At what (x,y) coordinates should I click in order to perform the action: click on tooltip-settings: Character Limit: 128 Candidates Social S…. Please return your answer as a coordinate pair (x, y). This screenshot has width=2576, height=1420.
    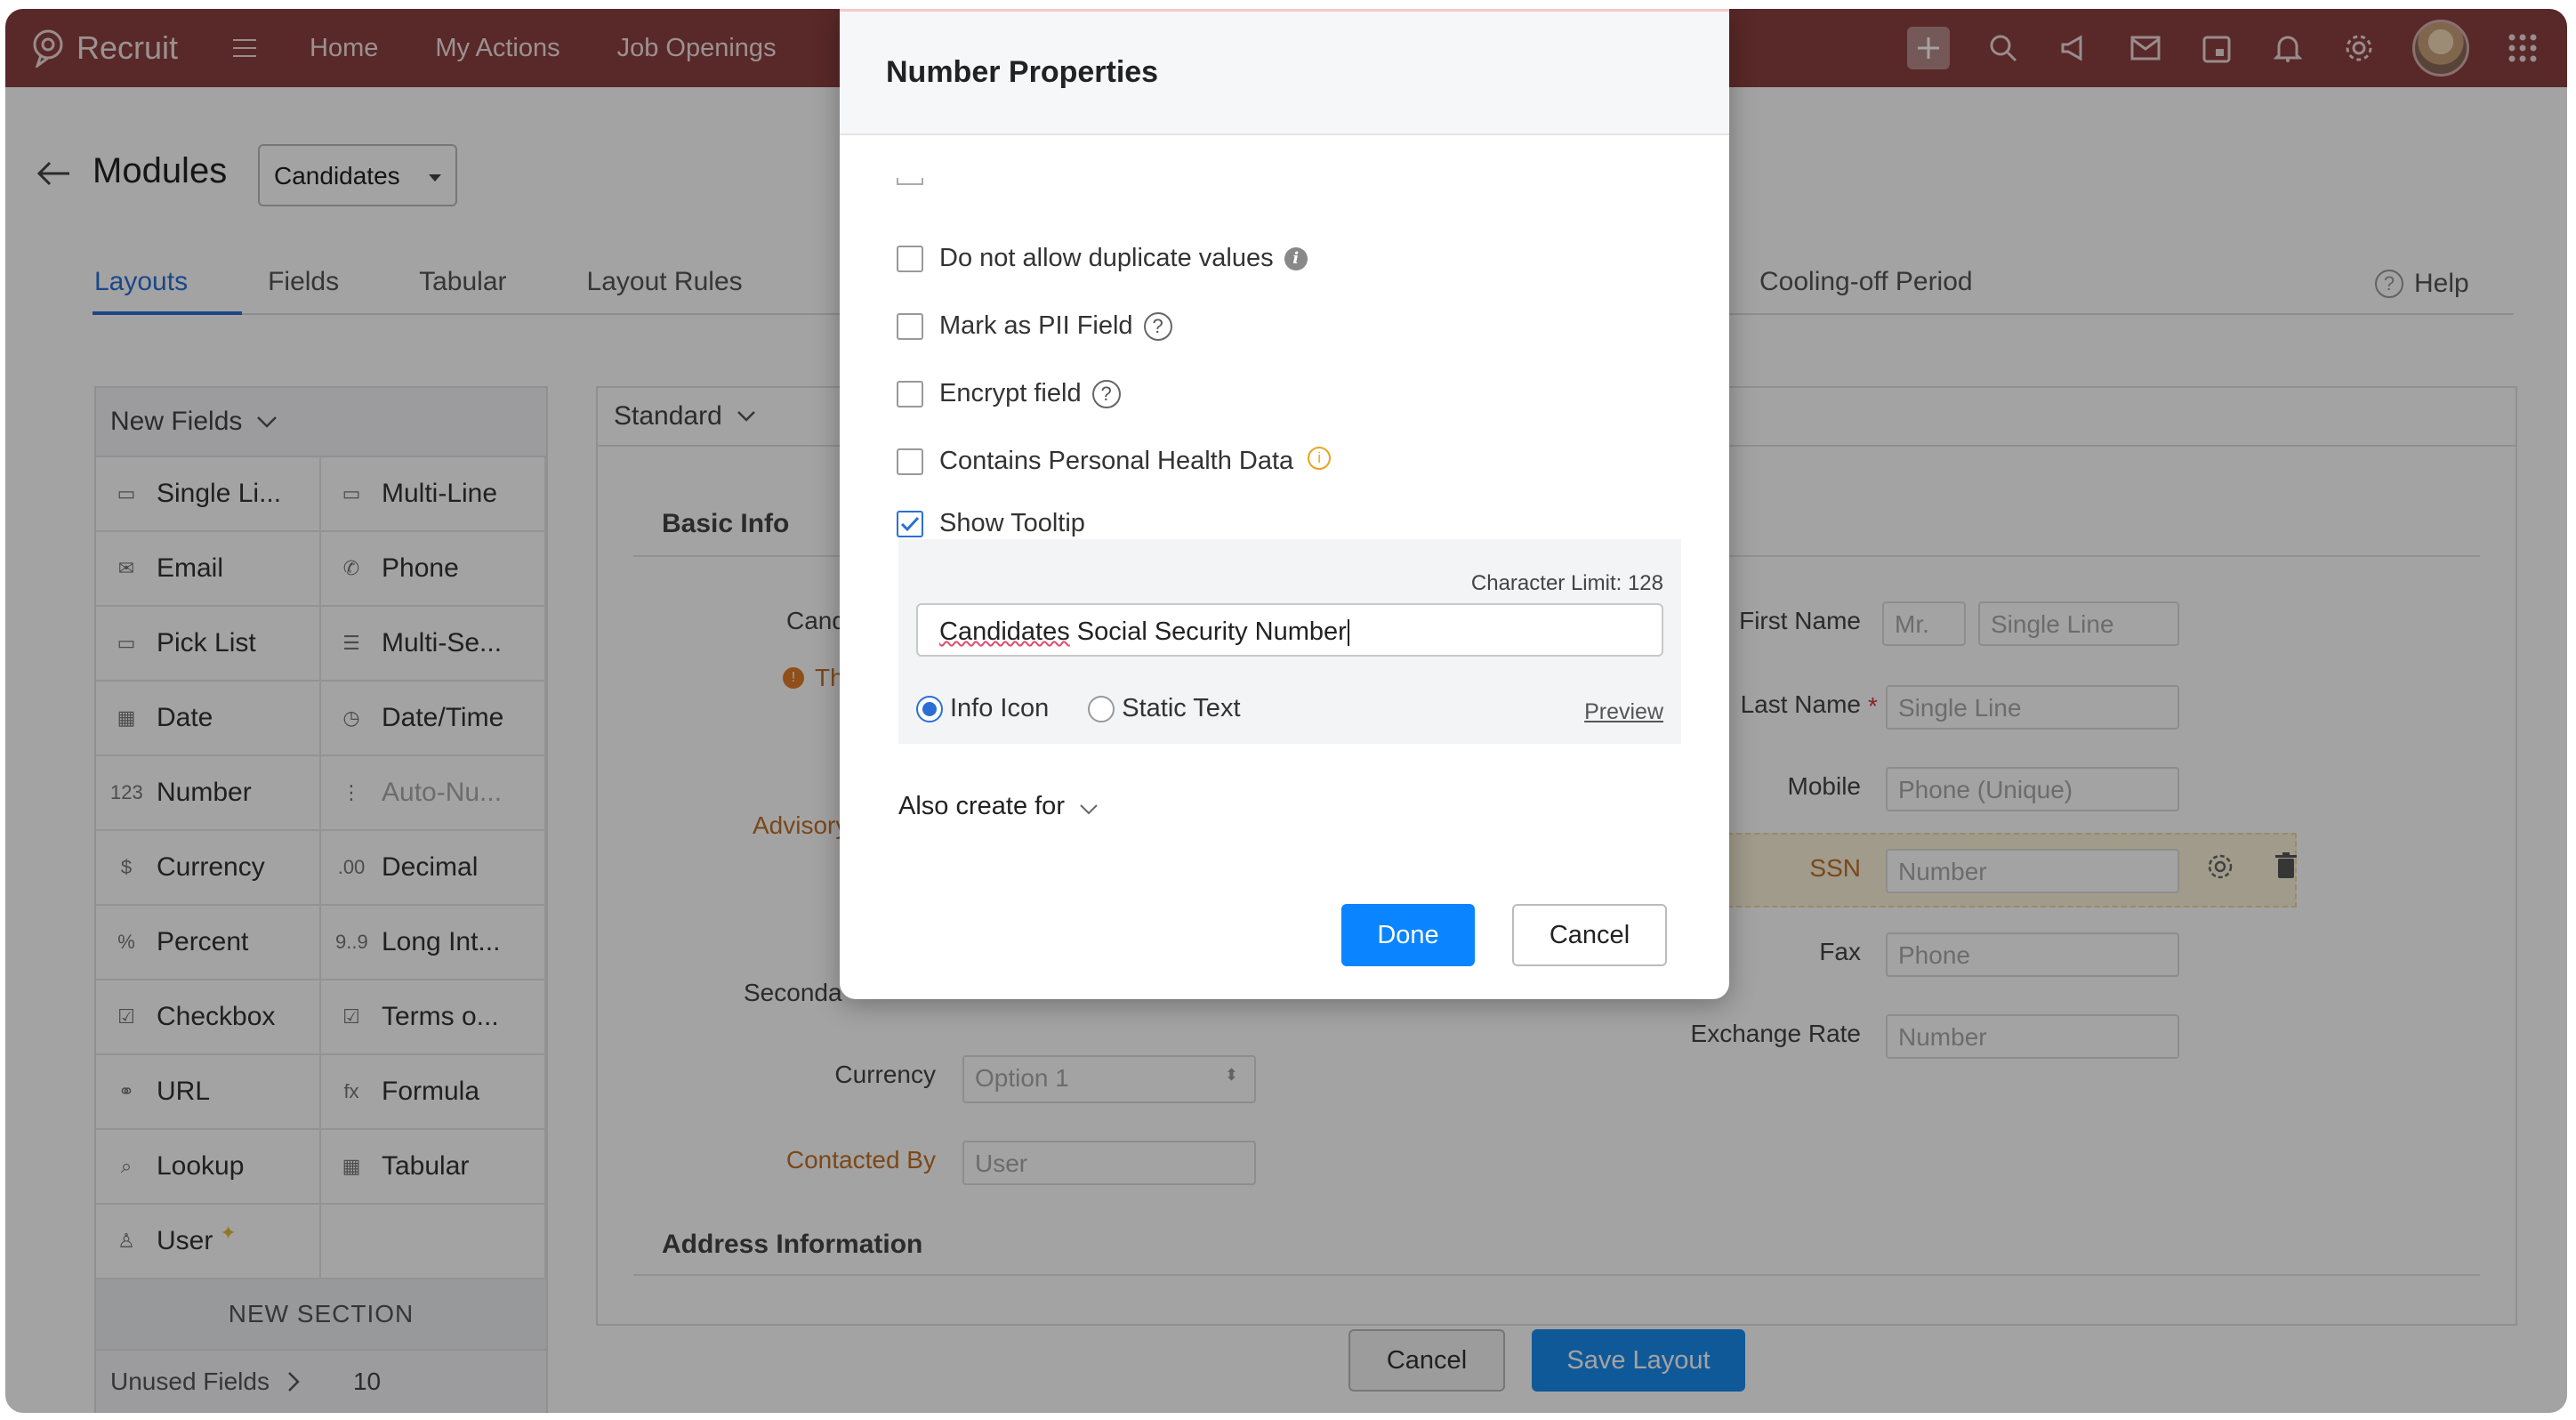
    Looking at the image, I should click on (1289, 641).